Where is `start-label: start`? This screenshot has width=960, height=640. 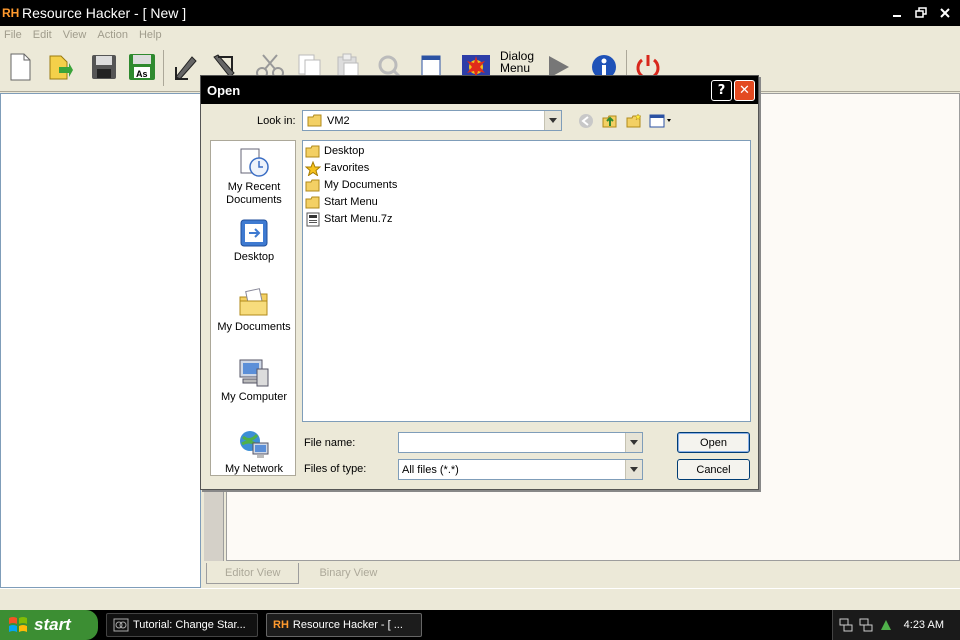
start-label: start is located at coordinates (52, 624).